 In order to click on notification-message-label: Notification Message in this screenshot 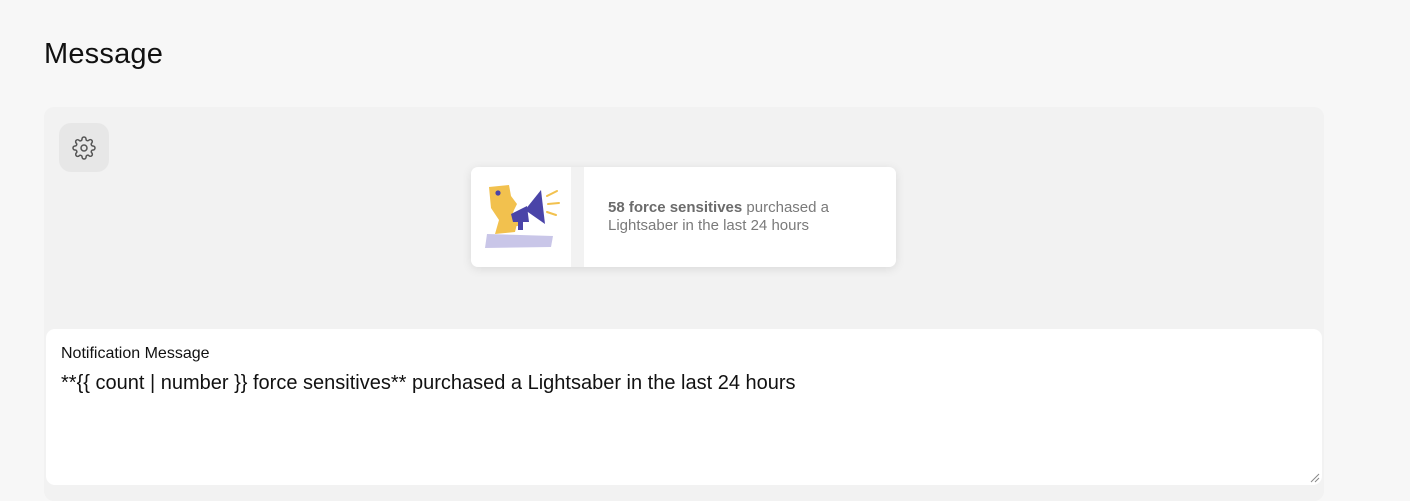, I will do `click(135, 353)`.